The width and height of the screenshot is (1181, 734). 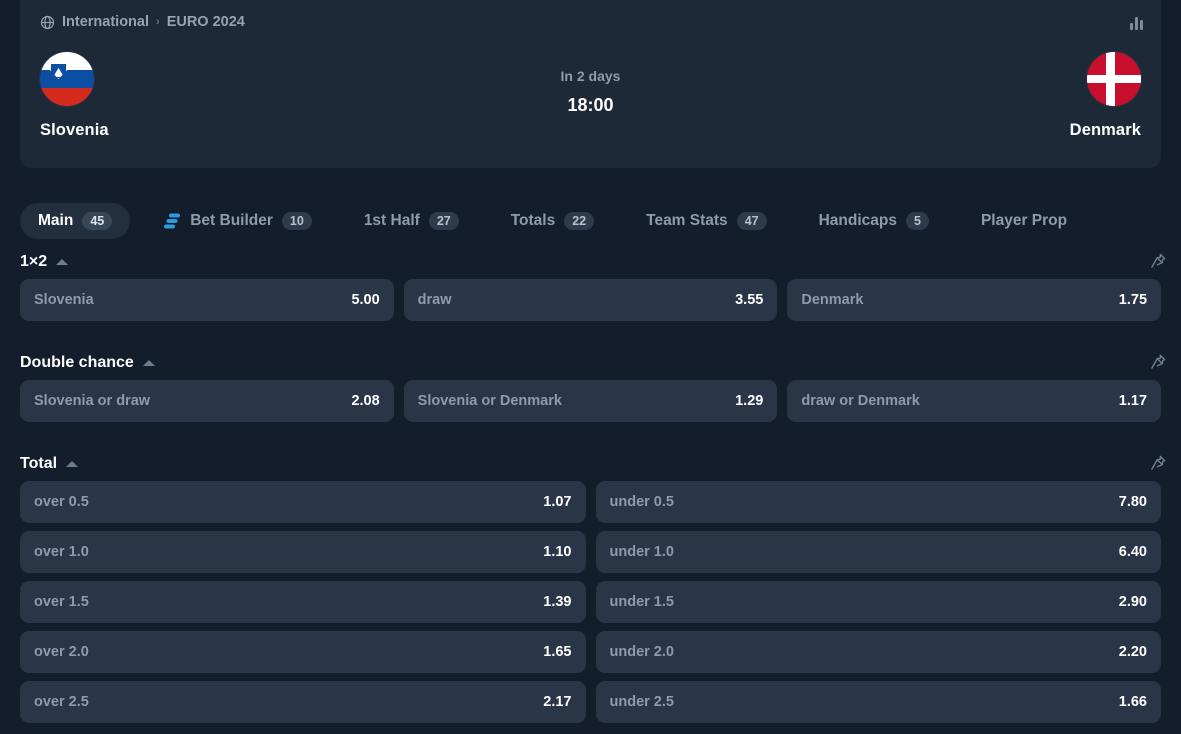 I want to click on breadcrumb-competition: EURO 2024, so click(x=206, y=22).